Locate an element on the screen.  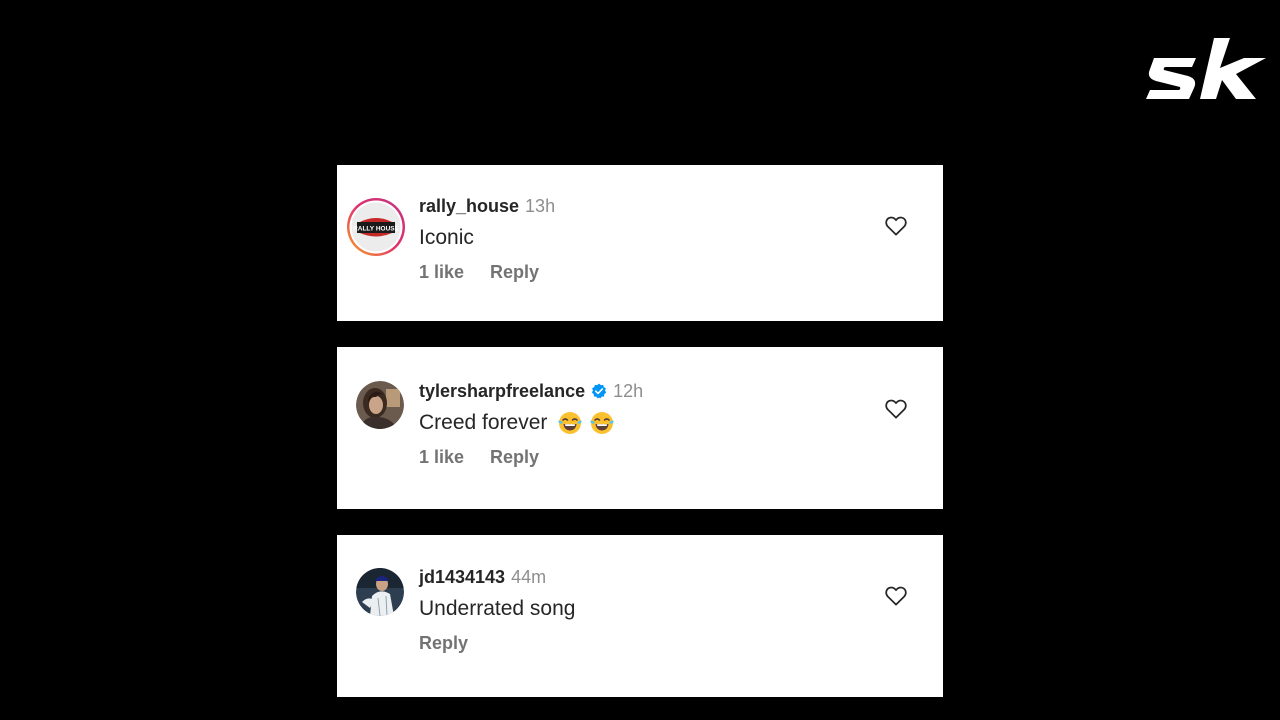
comment-body: rally_house 13h Iconic 1 like Reply is located at coordinates (487, 239).